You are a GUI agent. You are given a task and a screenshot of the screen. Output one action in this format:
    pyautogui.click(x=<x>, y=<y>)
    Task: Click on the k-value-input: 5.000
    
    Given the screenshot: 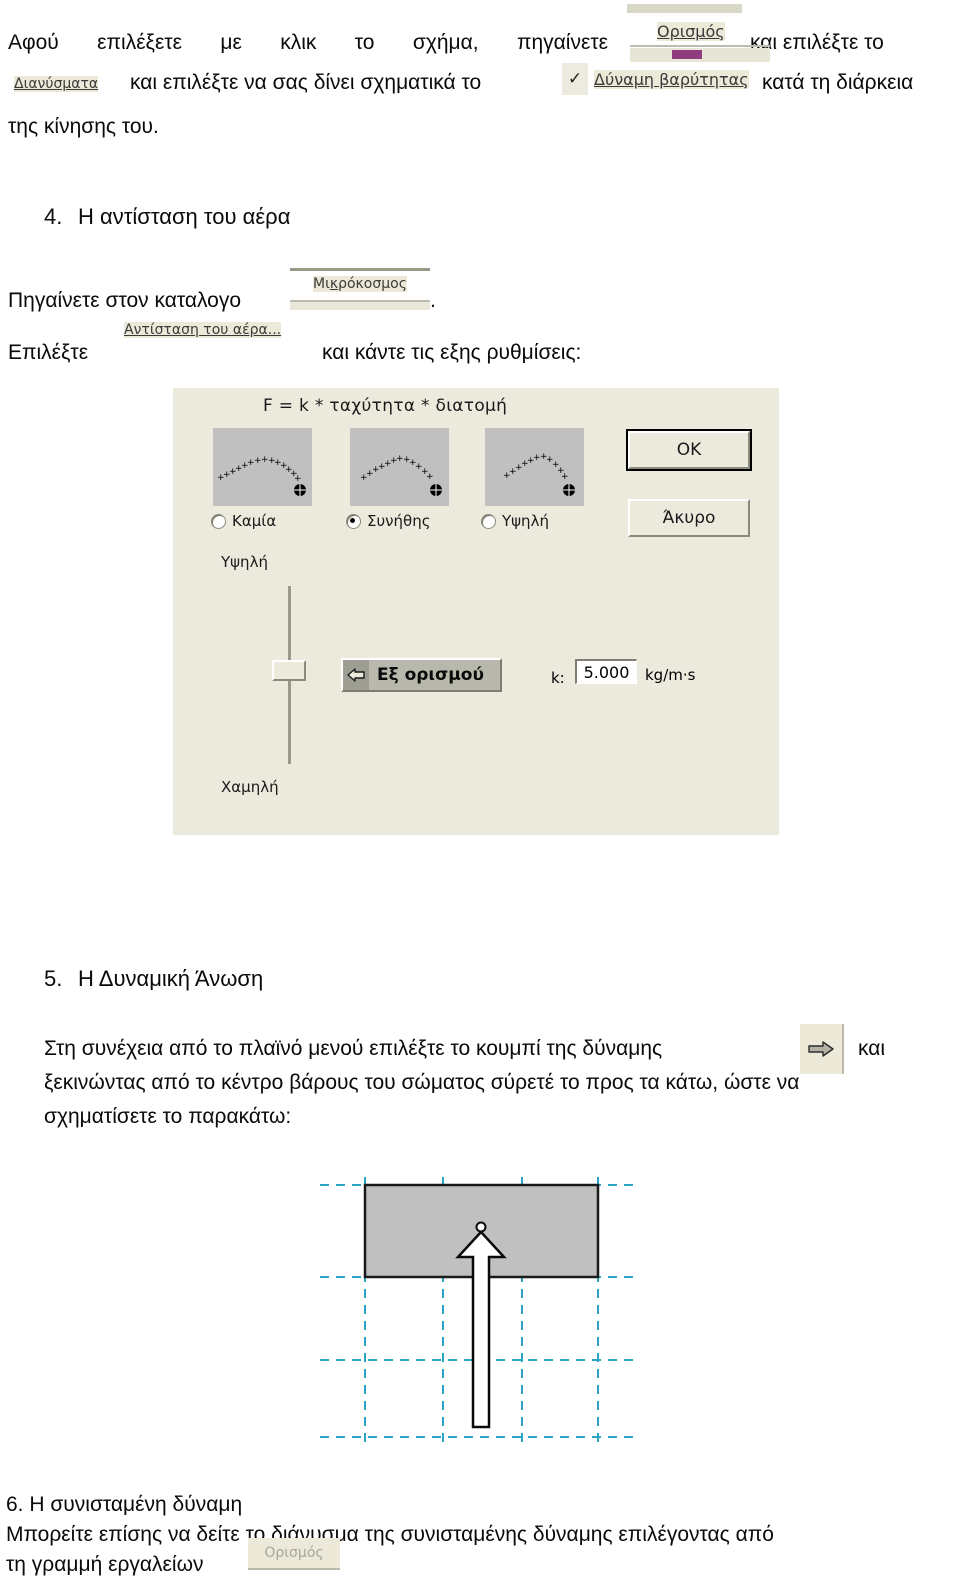 What is the action you would take?
    pyautogui.click(x=606, y=671)
    